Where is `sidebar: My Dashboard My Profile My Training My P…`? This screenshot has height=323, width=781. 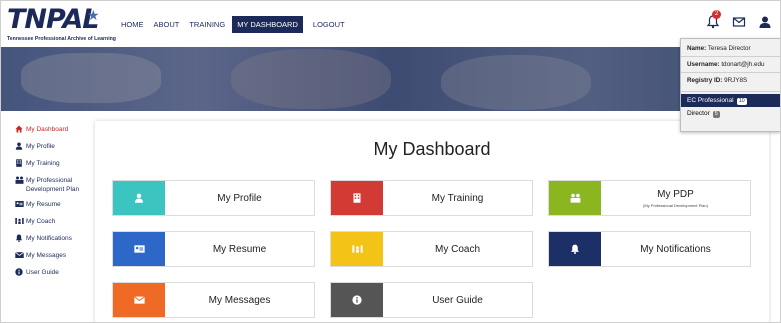 sidebar: My Dashboard My Profile My Training My P… is located at coordinates (46, 216).